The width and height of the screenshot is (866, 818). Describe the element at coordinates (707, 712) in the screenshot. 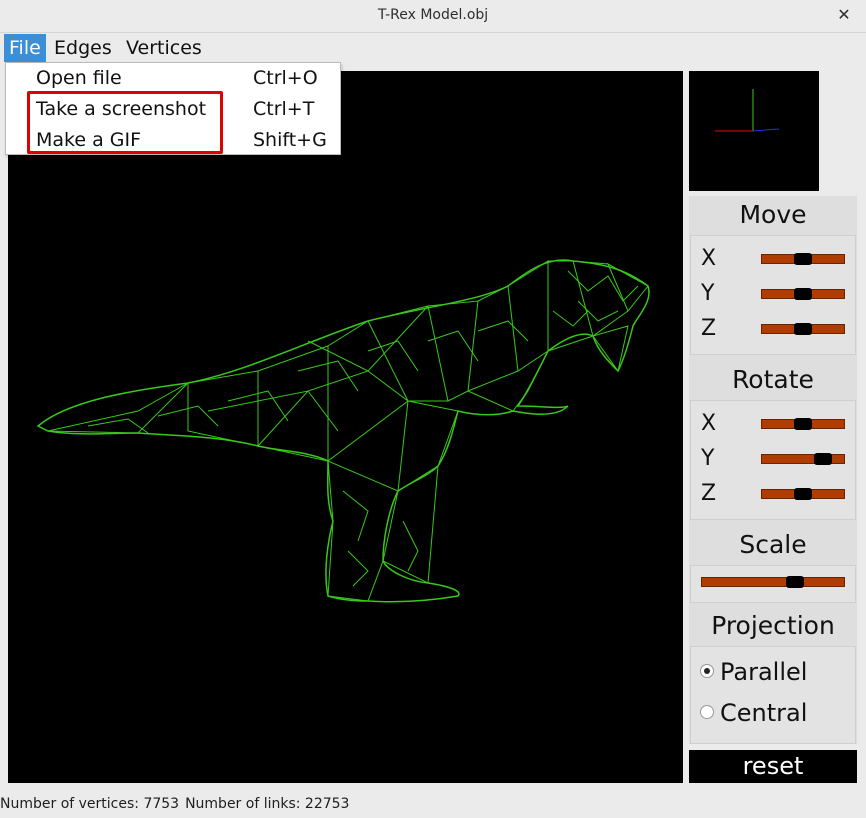

I see `radio-central` at that location.